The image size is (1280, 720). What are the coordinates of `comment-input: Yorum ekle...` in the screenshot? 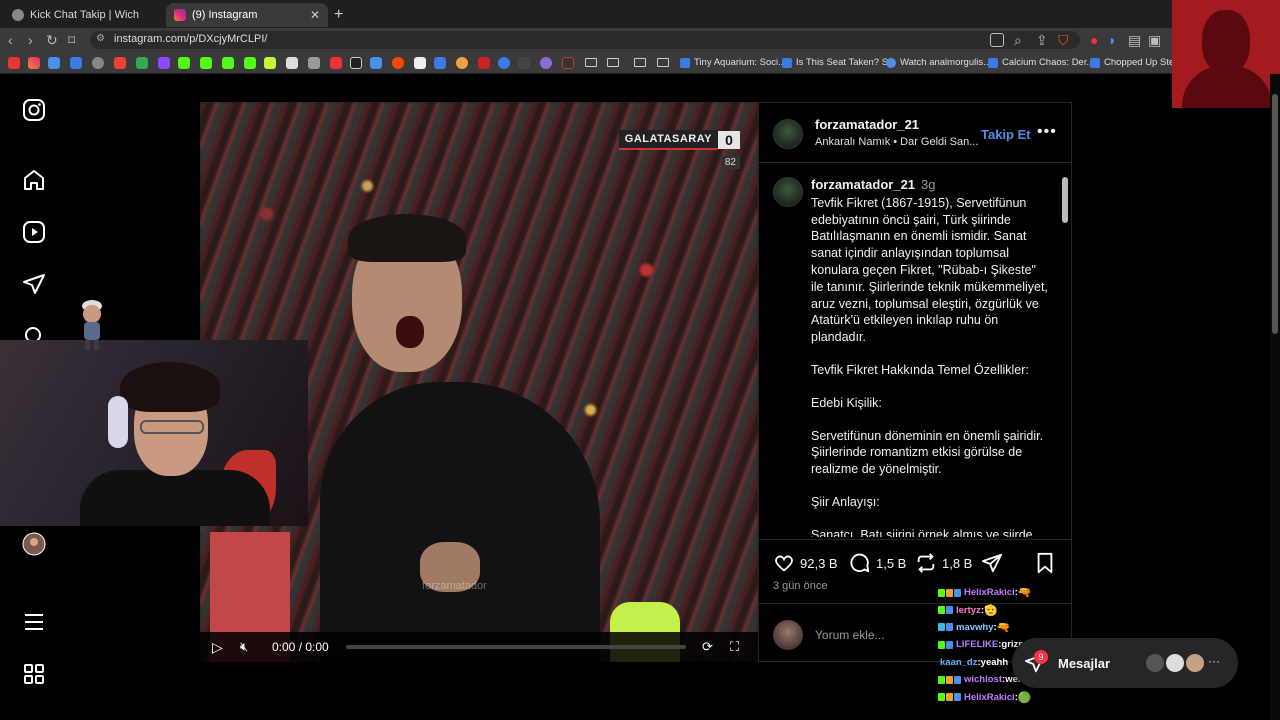 It's located at (850, 635).